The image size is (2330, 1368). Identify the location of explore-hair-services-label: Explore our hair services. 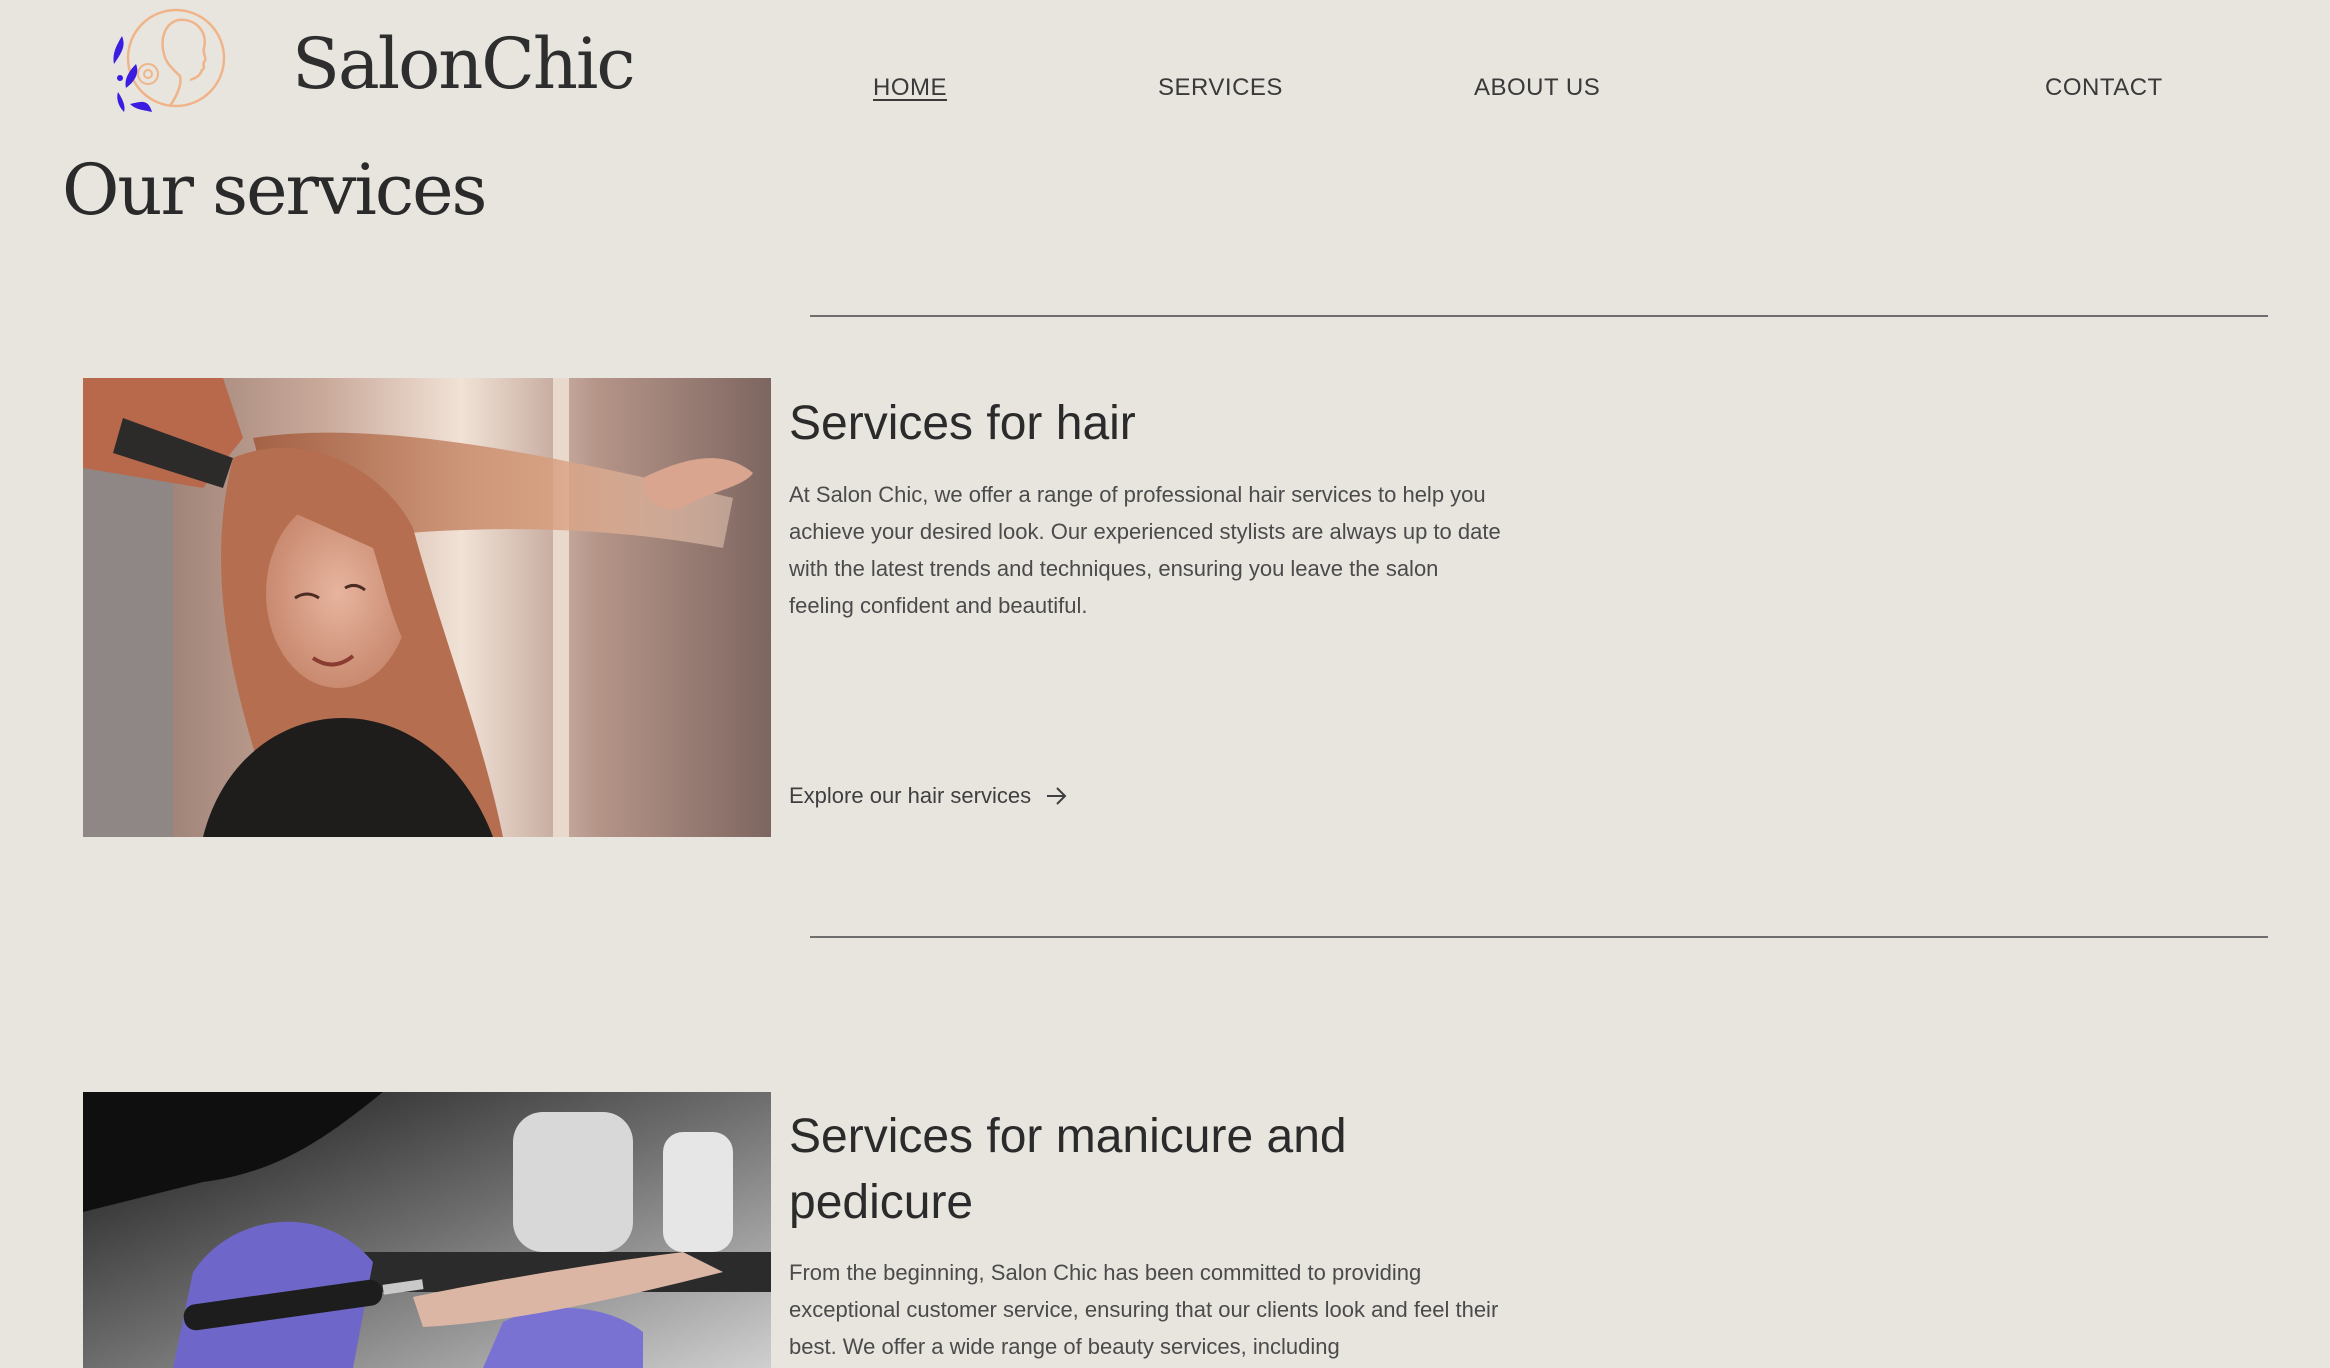
(910, 795).